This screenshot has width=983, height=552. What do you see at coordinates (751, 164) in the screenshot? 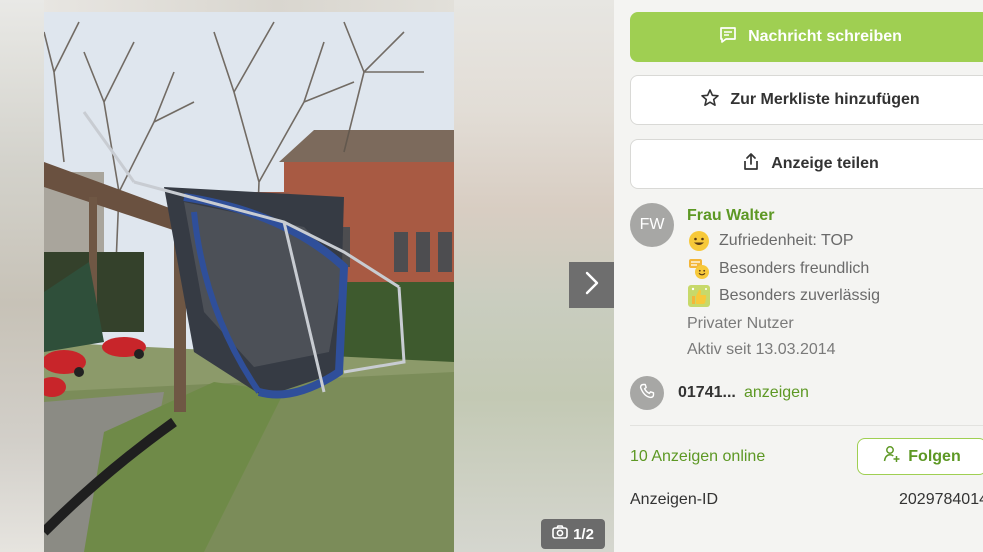
I see `share-icon` at bounding box center [751, 164].